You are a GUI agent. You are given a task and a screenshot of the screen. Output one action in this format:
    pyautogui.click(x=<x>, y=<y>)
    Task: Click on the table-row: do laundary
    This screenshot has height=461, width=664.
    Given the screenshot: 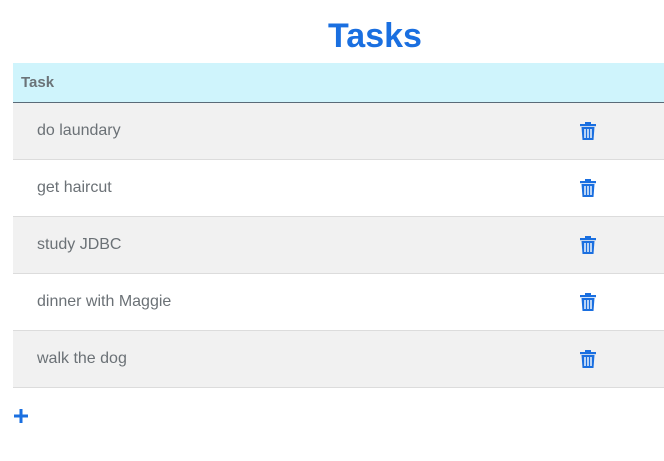 What is the action you would take?
    pyautogui.click(x=338, y=131)
    